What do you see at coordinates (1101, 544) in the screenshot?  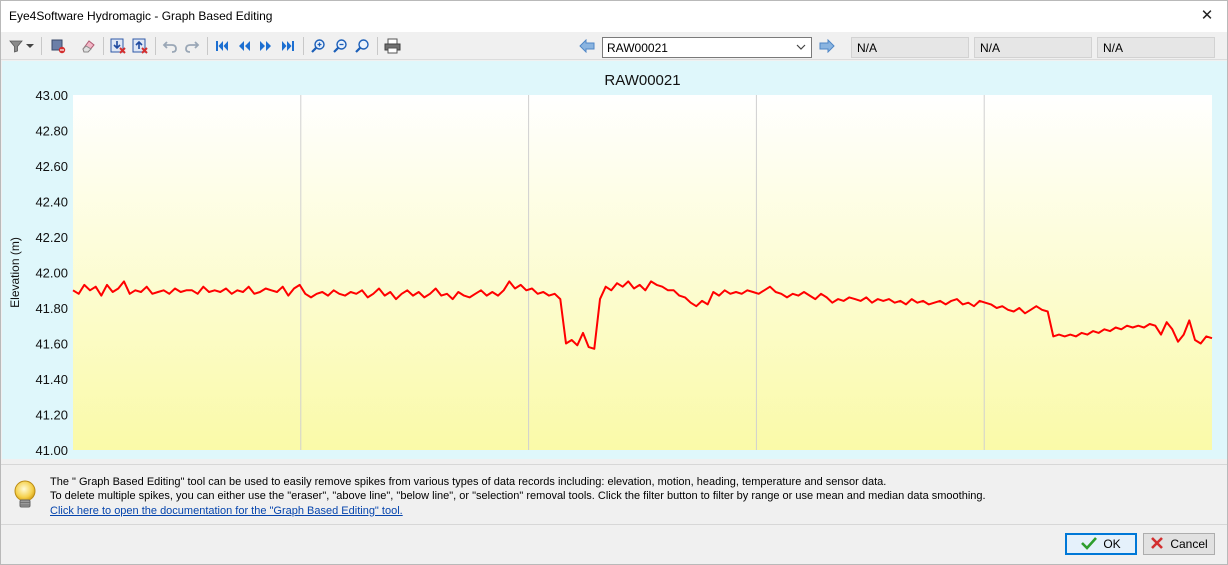 I see `ok-button: OK` at bounding box center [1101, 544].